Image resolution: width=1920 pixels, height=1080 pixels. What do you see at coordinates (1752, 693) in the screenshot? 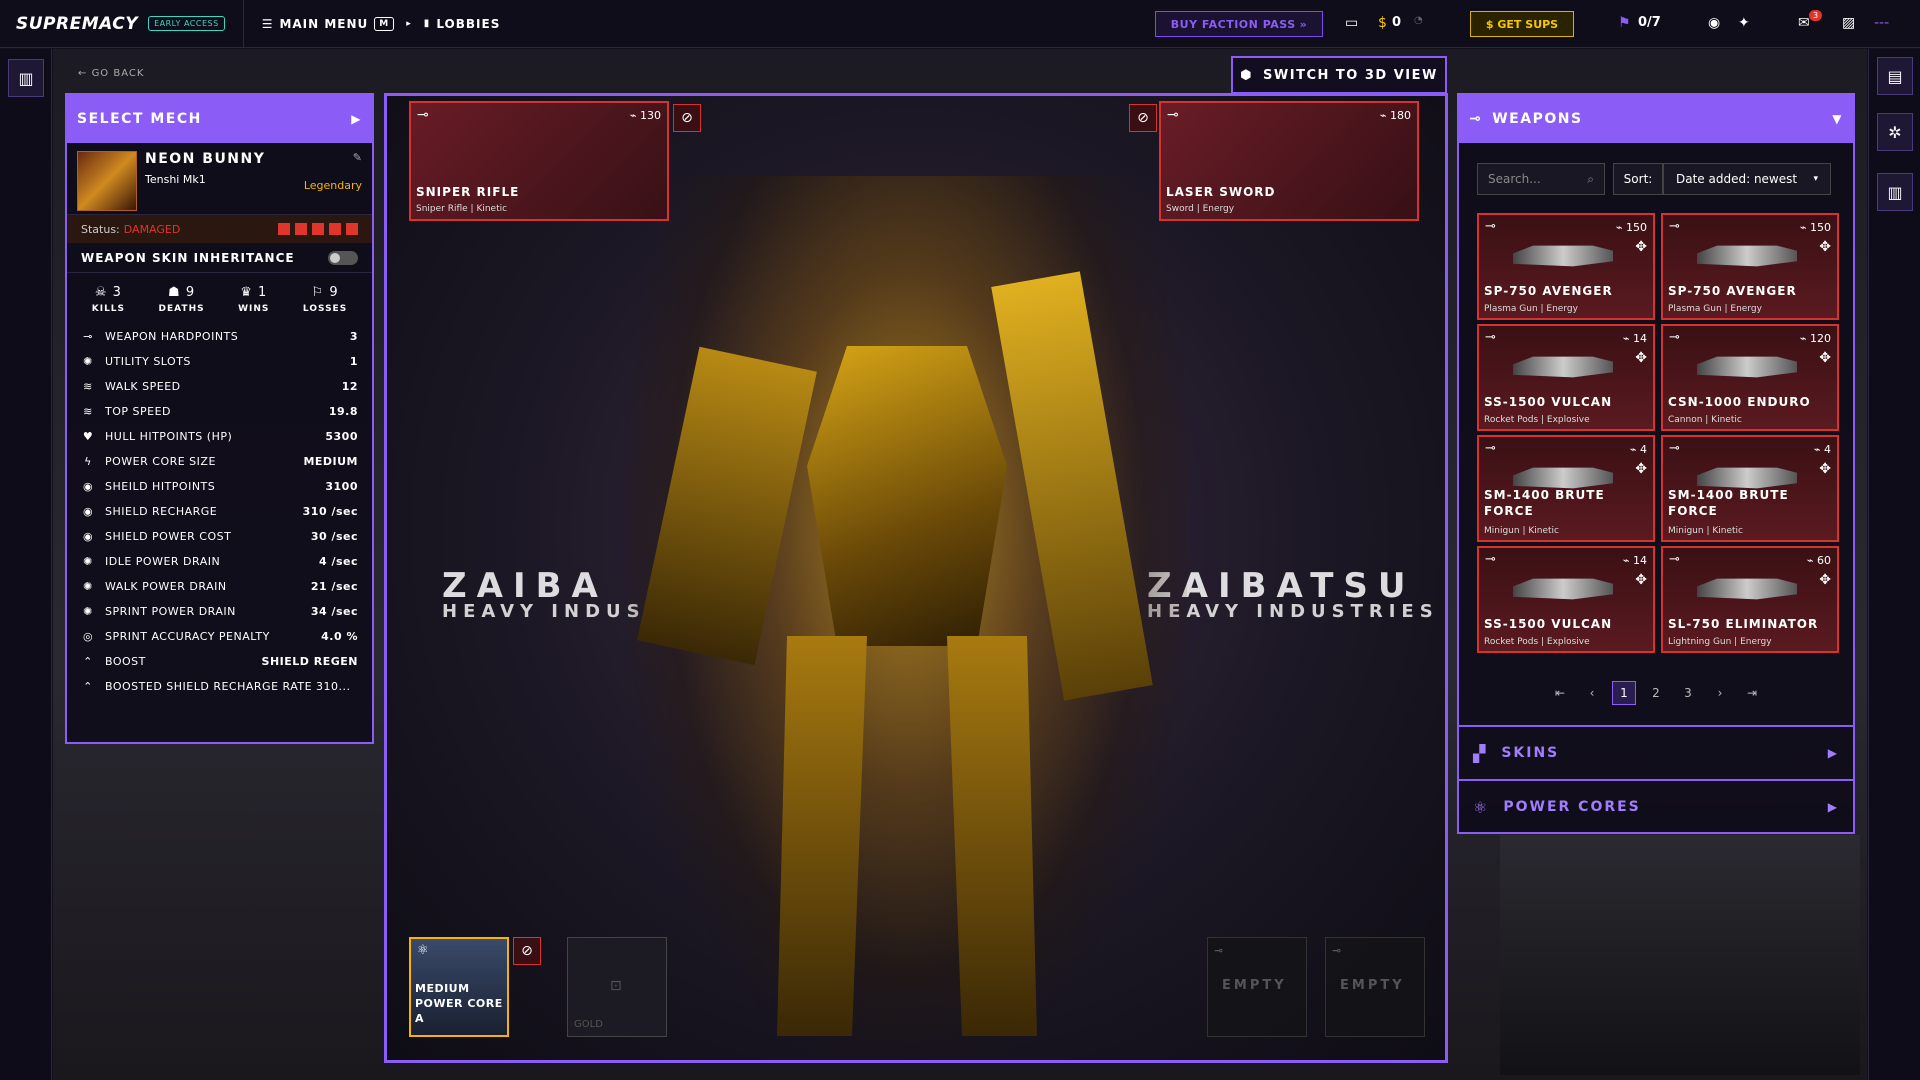
I see `last-page-icon: ⇥` at bounding box center [1752, 693].